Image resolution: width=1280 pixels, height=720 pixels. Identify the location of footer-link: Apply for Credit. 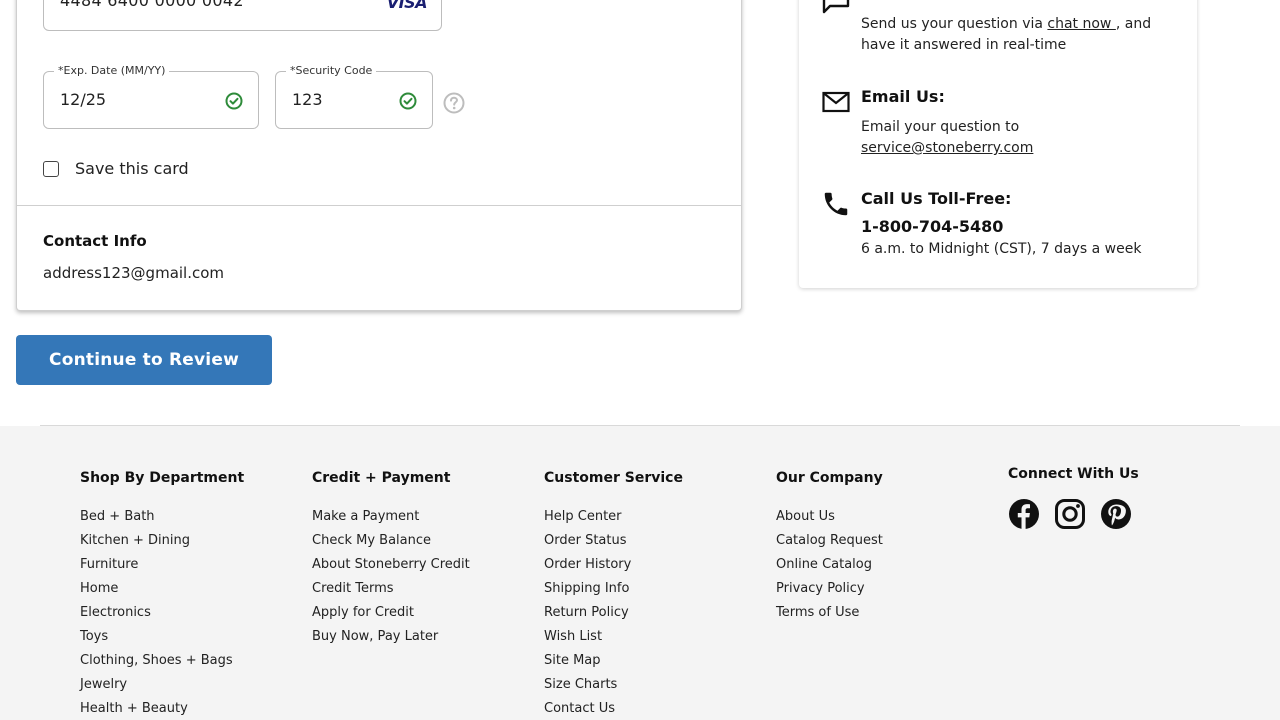
(391, 616).